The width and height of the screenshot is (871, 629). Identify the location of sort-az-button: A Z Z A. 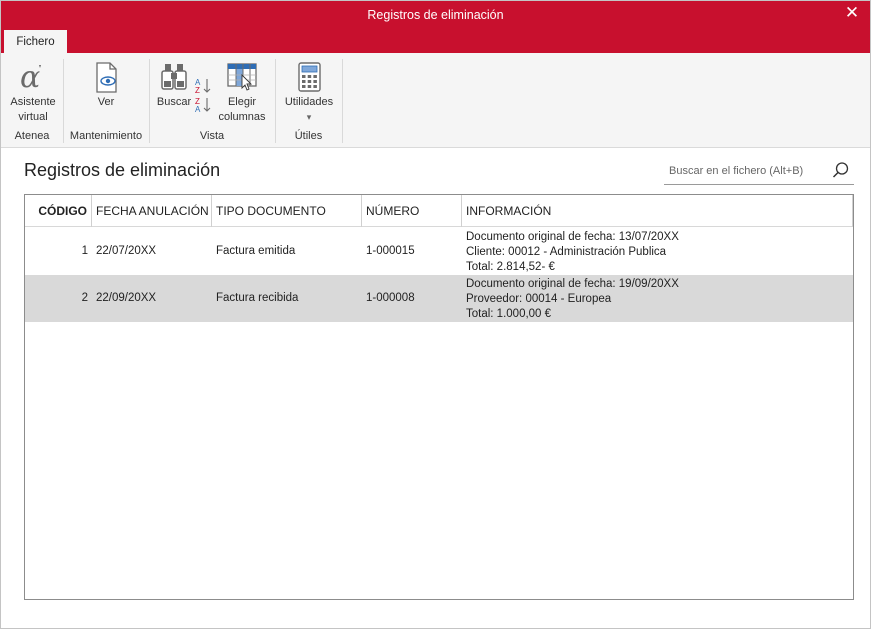
(204, 98).